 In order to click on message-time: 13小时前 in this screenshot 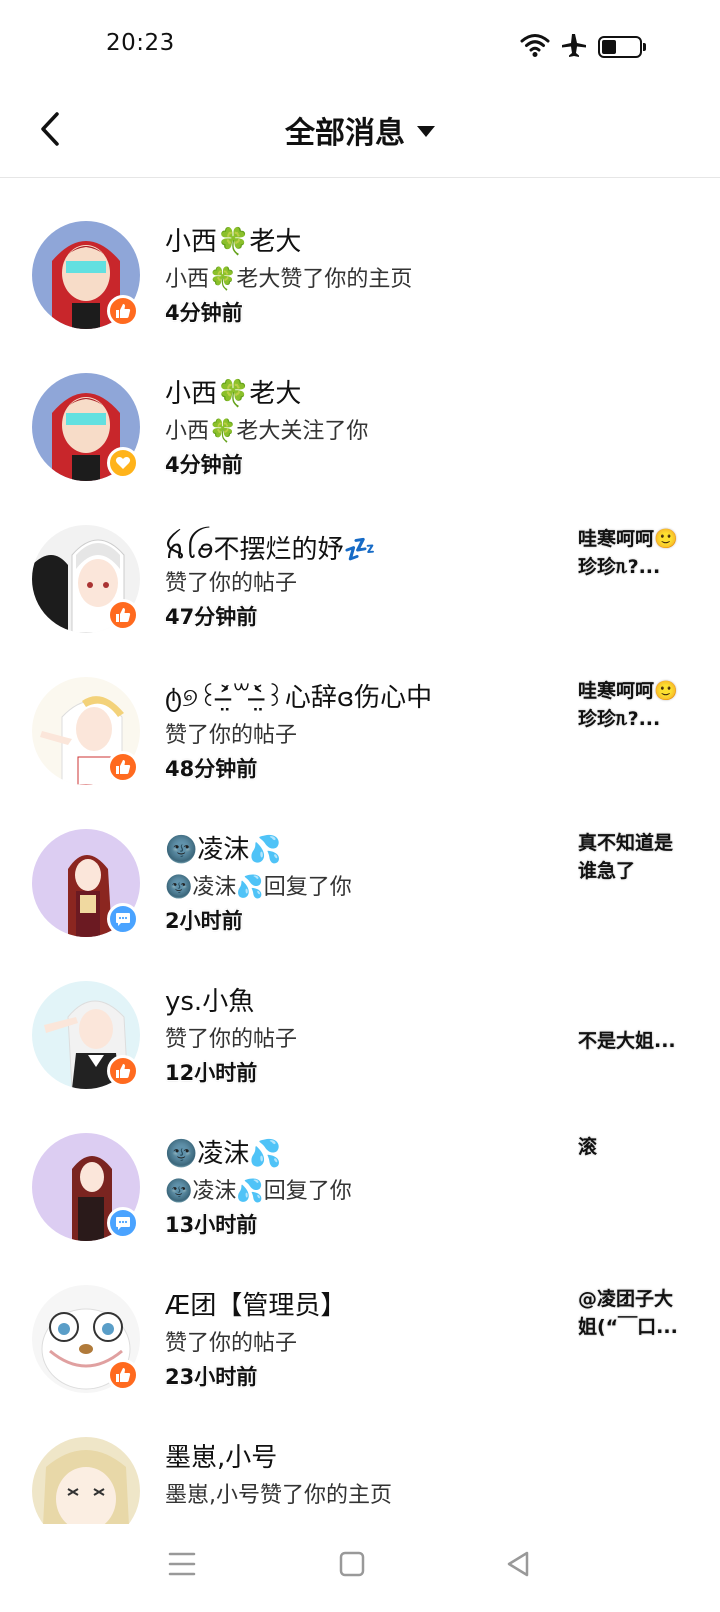, I will do `click(211, 1225)`.